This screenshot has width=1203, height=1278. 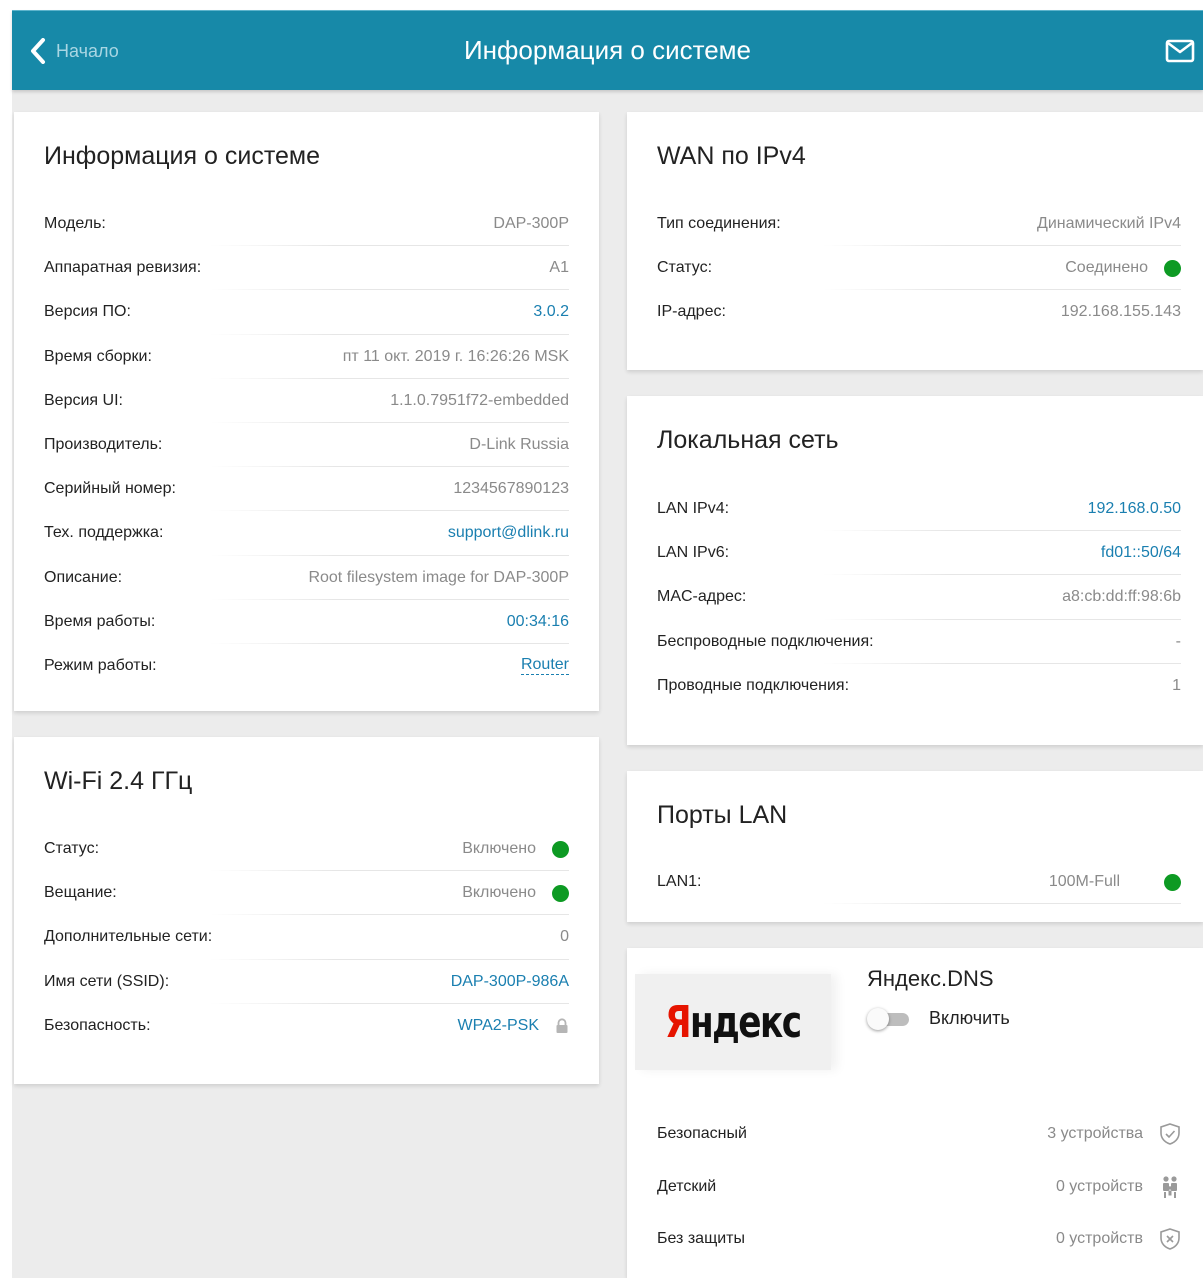 What do you see at coordinates (765, 641) in the screenshot?
I see `row-label: Беспроводные подключения:` at bounding box center [765, 641].